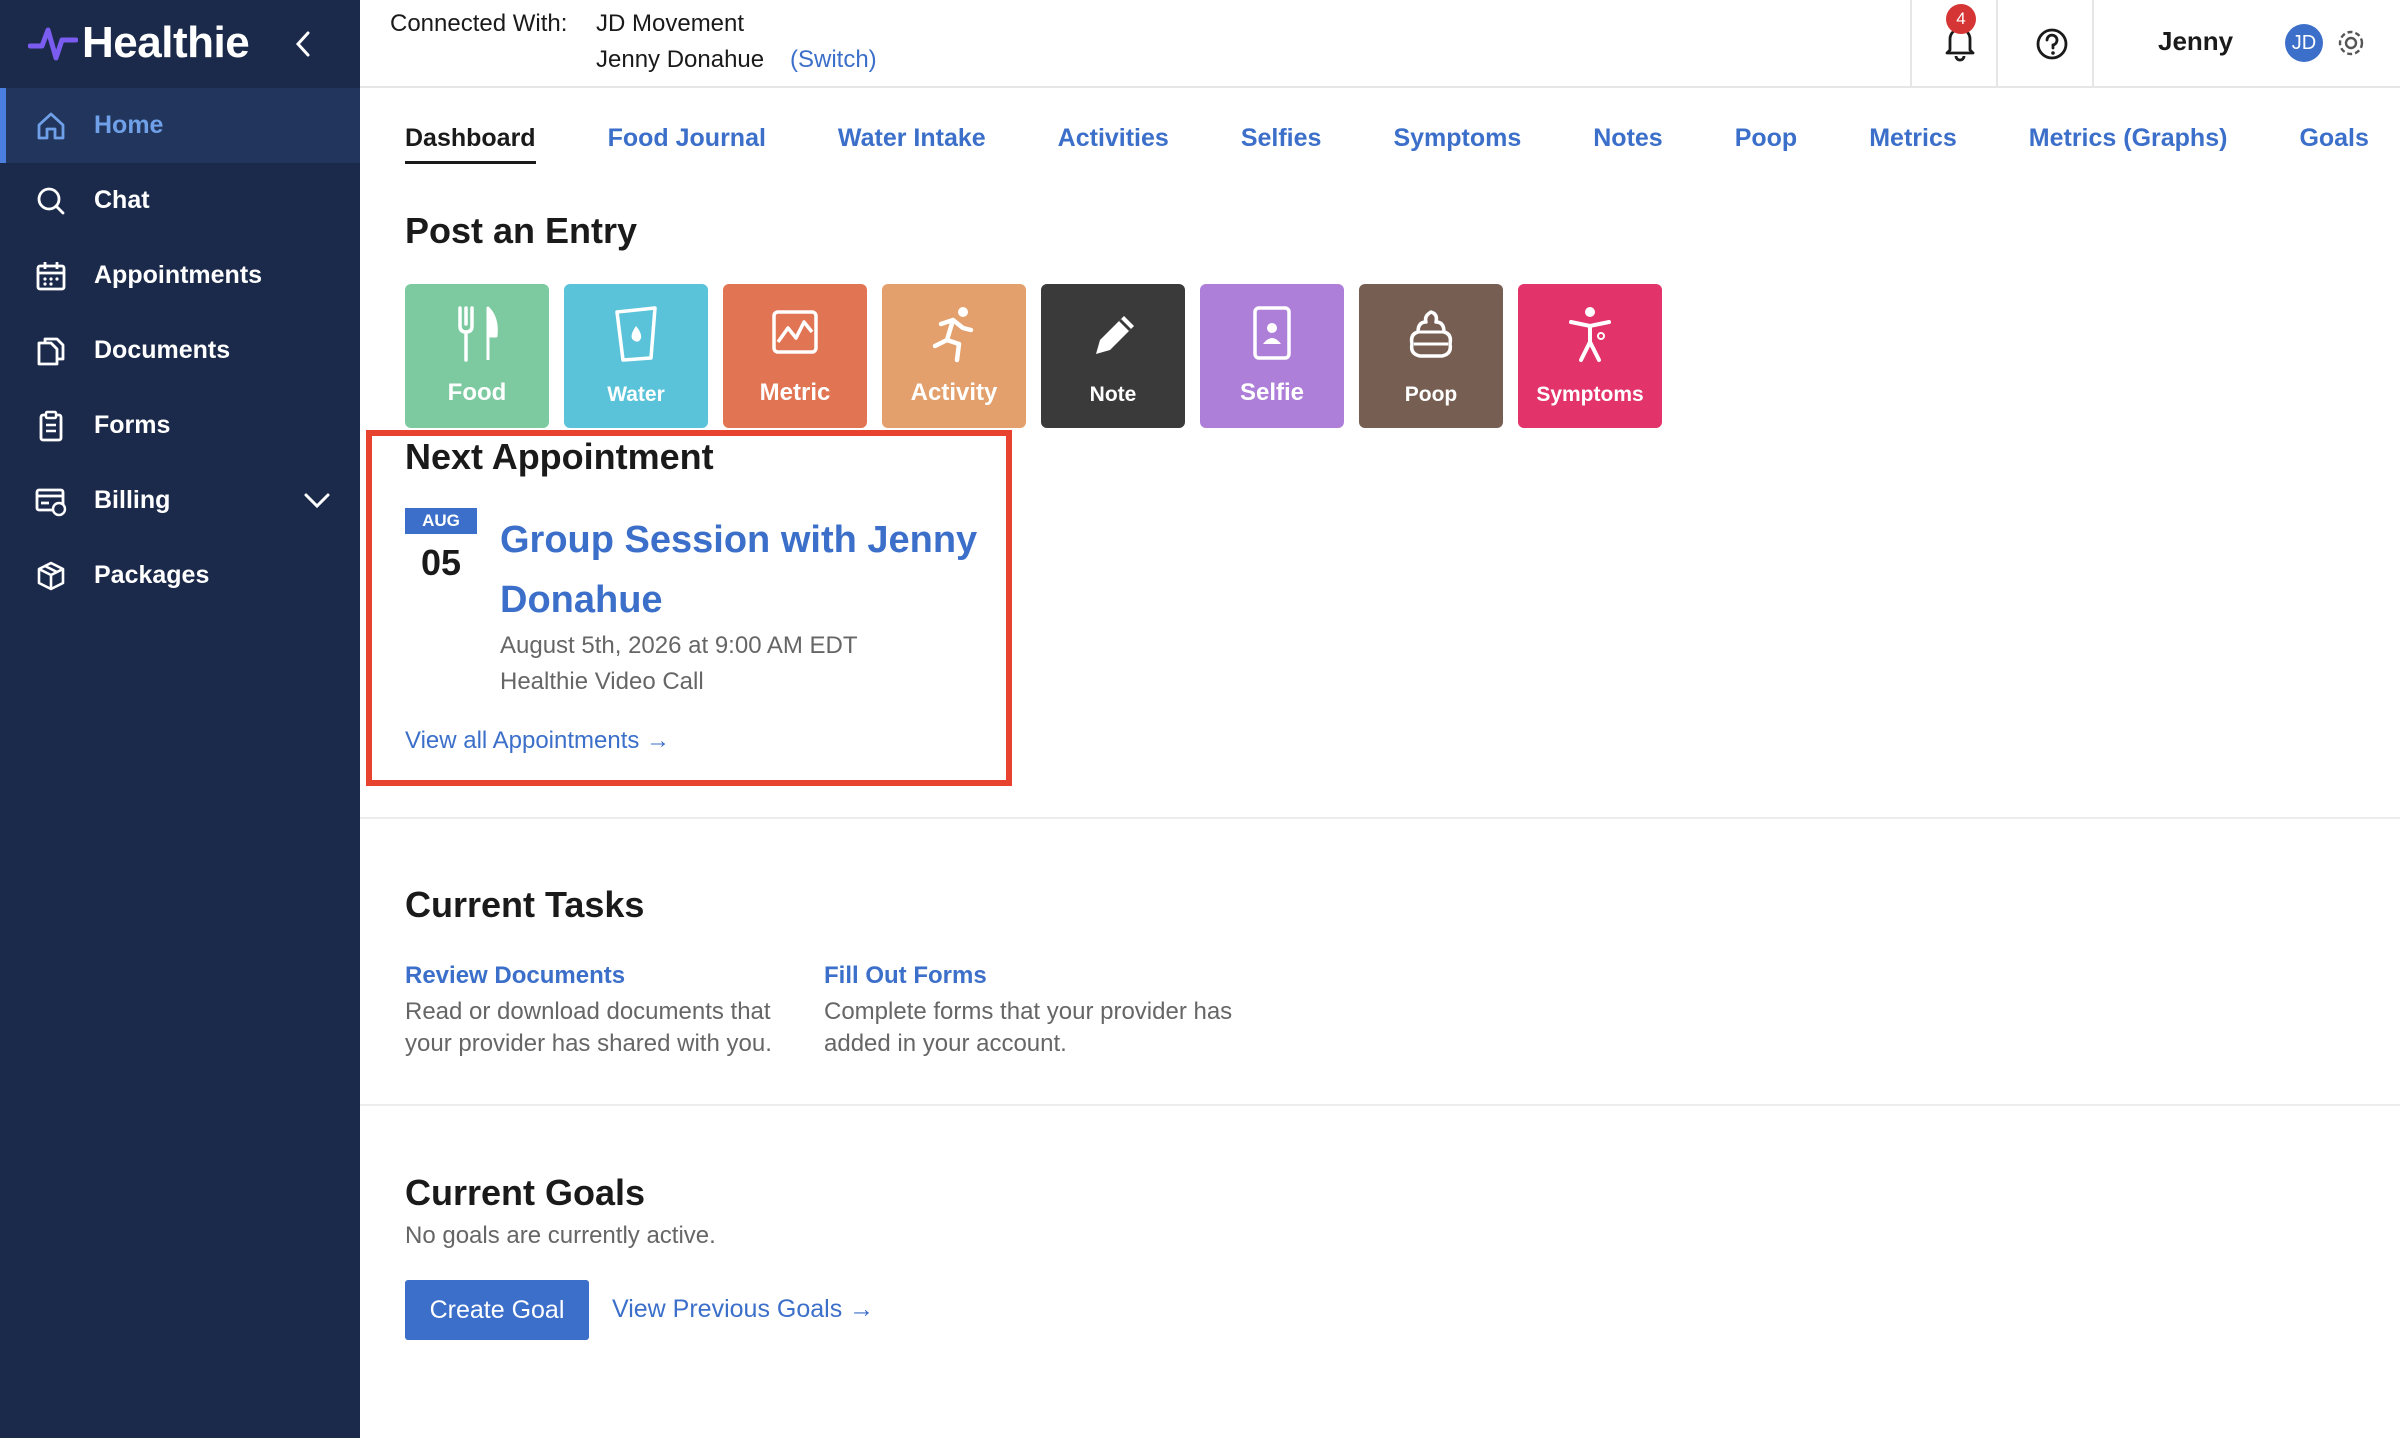  What do you see at coordinates (2304, 43) in the screenshot?
I see `avatar: JD` at bounding box center [2304, 43].